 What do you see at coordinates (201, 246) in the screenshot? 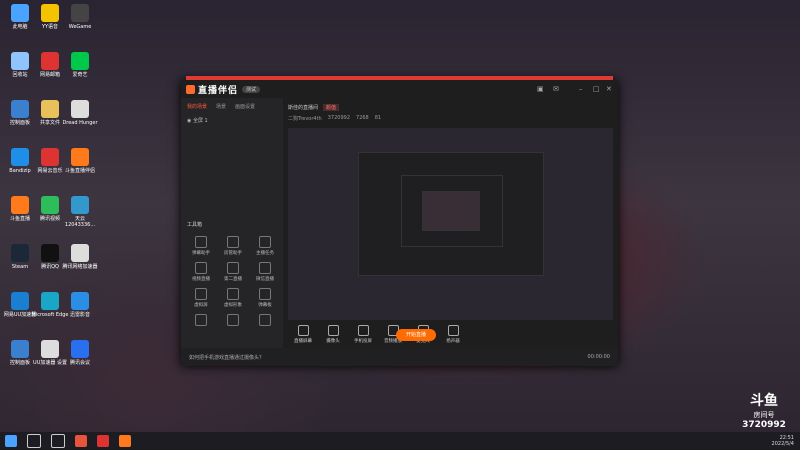
I see `tool-item: 弹幕助手` at bounding box center [201, 246].